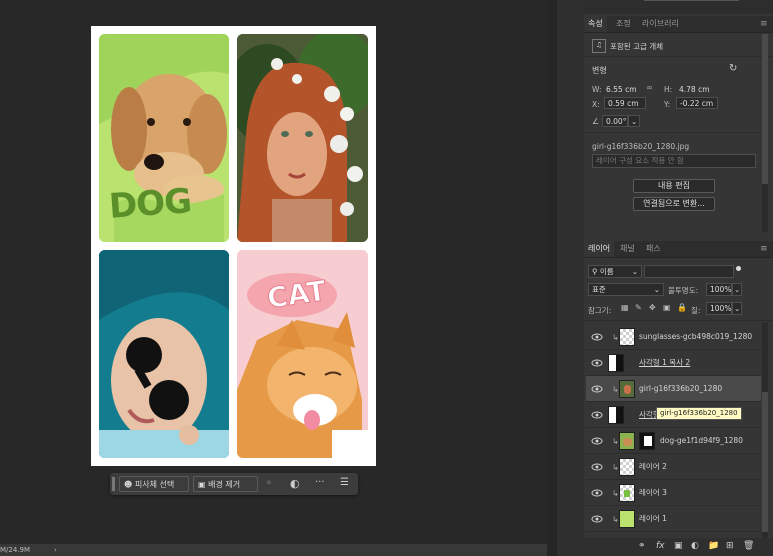 Image resolution: width=773 pixels, height=556 pixels. What do you see at coordinates (627, 249) in the screenshot?
I see `tab-channels: 채널` at bounding box center [627, 249].